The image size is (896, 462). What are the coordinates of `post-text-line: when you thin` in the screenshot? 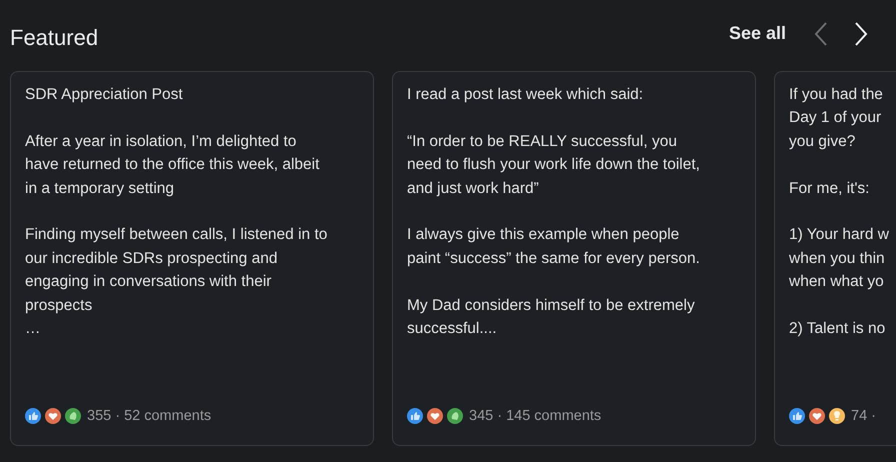 It's located at (837, 258).